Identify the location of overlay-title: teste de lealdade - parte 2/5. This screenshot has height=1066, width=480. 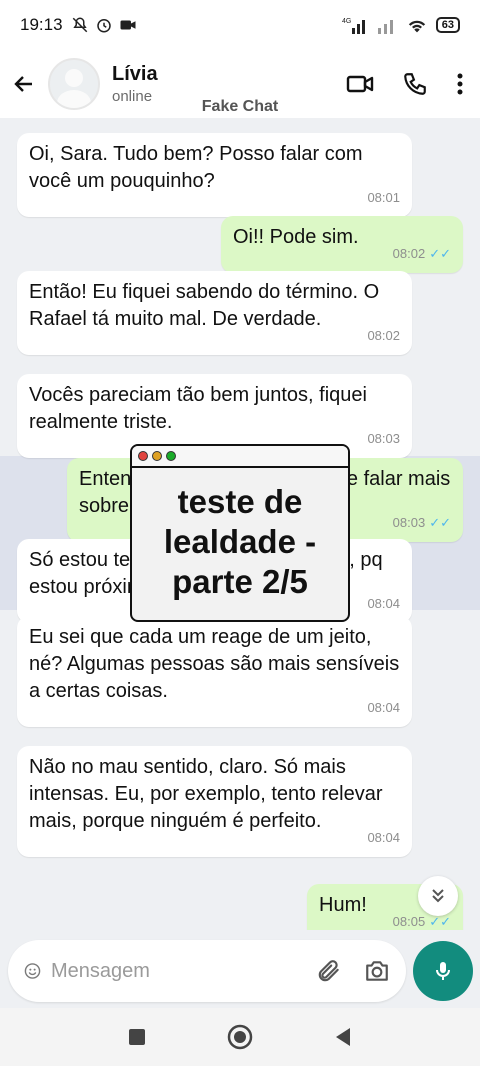
(240, 535).